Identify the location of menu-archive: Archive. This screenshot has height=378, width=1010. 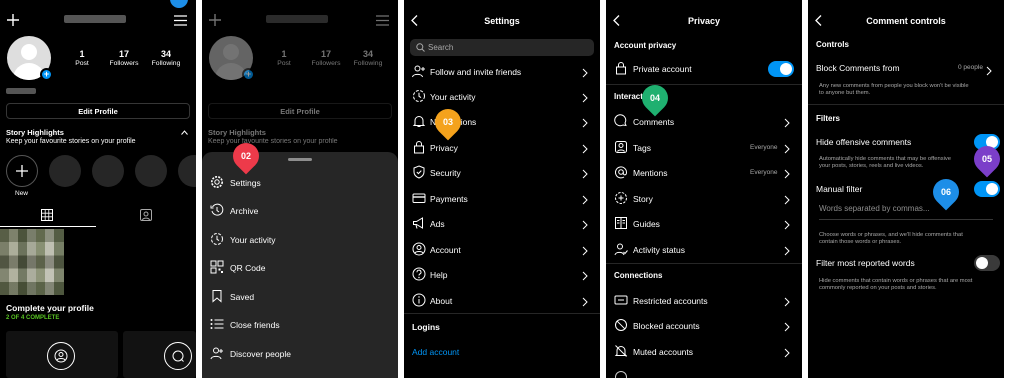
(244, 211).